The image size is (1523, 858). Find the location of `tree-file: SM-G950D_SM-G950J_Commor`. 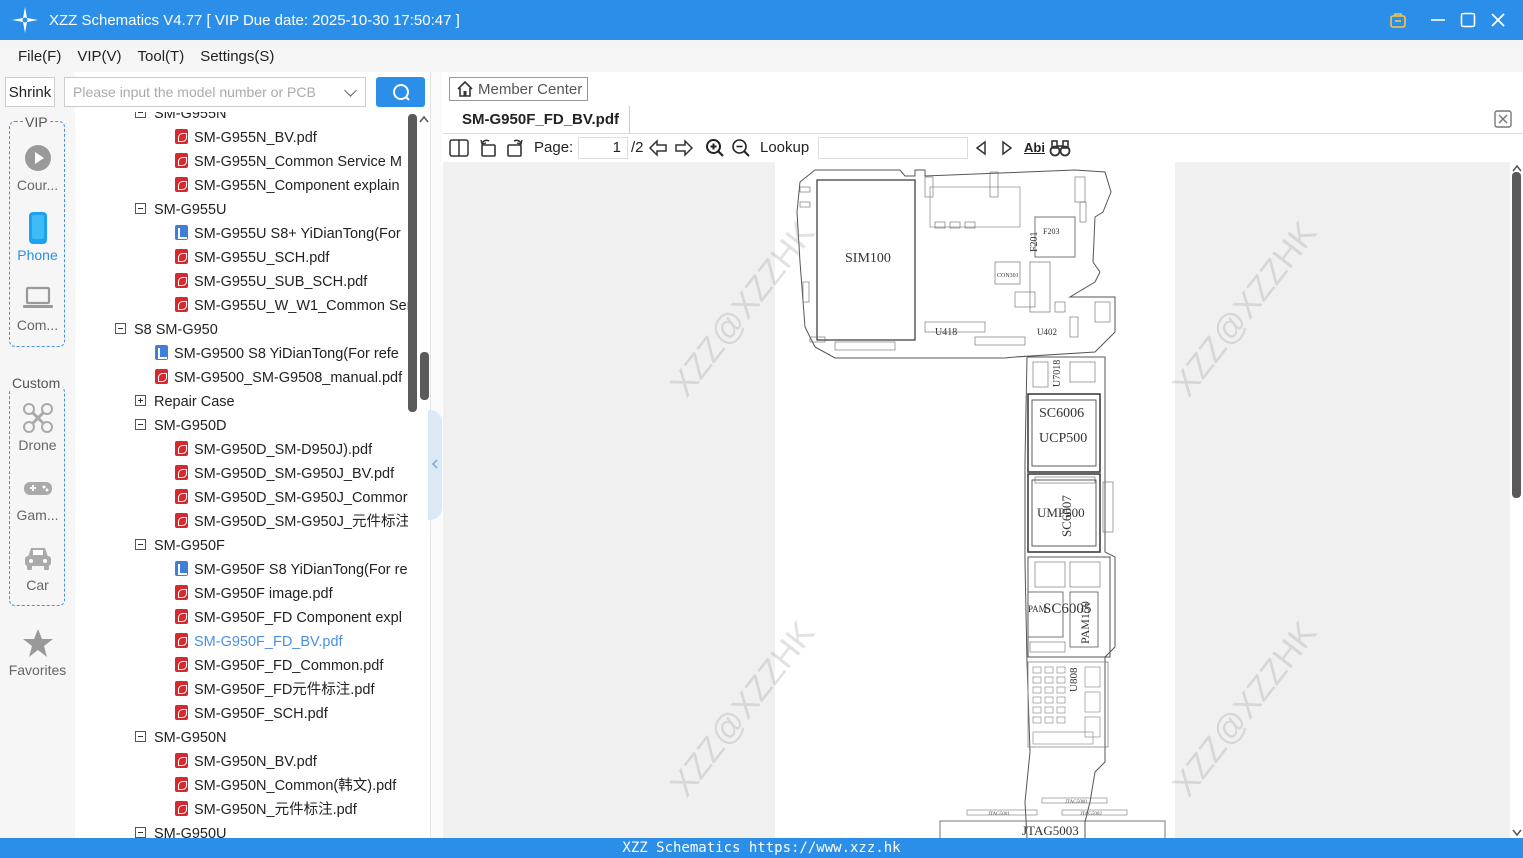

tree-file: SM-G950D_SM-G950J_Commor is located at coordinates (291, 498).